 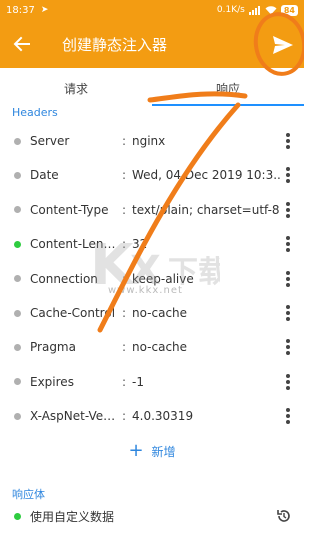 What do you see at coordinates (115, 44) in the screenshot?
I see `page-title: 创建静态注入器` at bounding box center [115, 44].